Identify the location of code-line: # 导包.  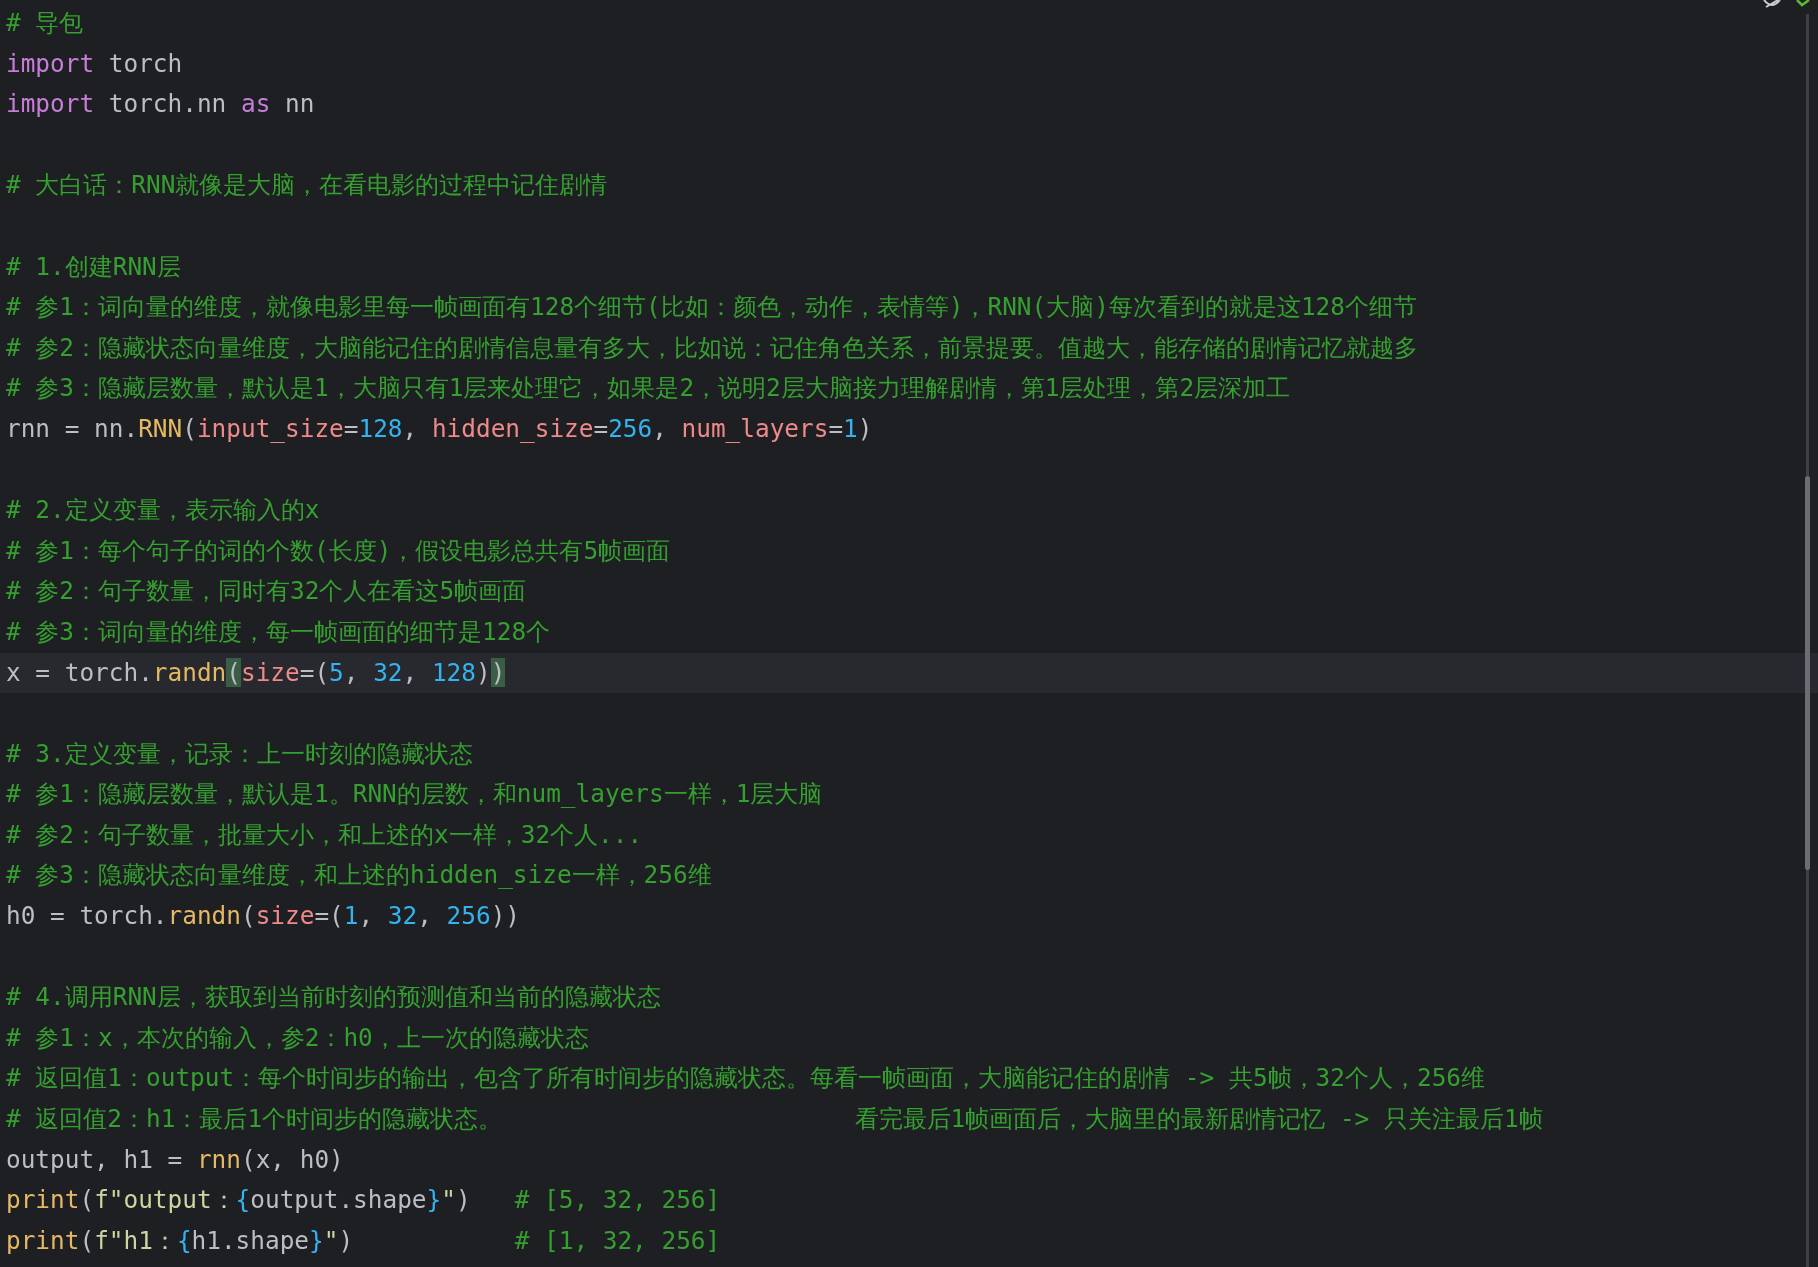
(45, 22).